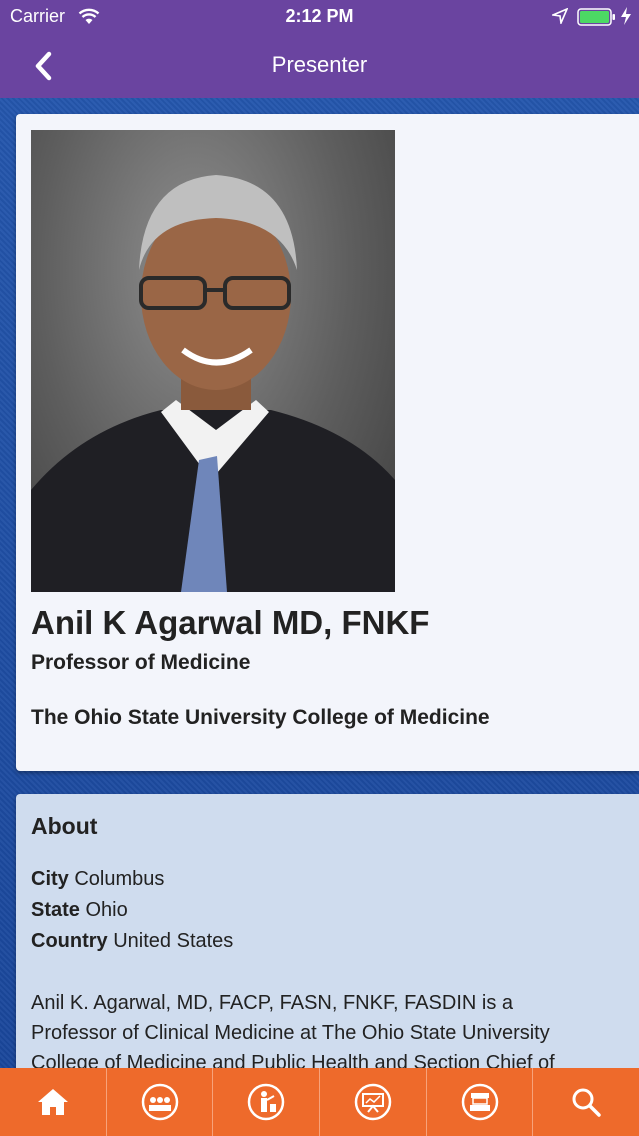 Image resolution: width=639 pixels, height=1136 pixels. Describe the element at coordinates (69, 941) in the screenshot. I see `country-label: Country` at that location.